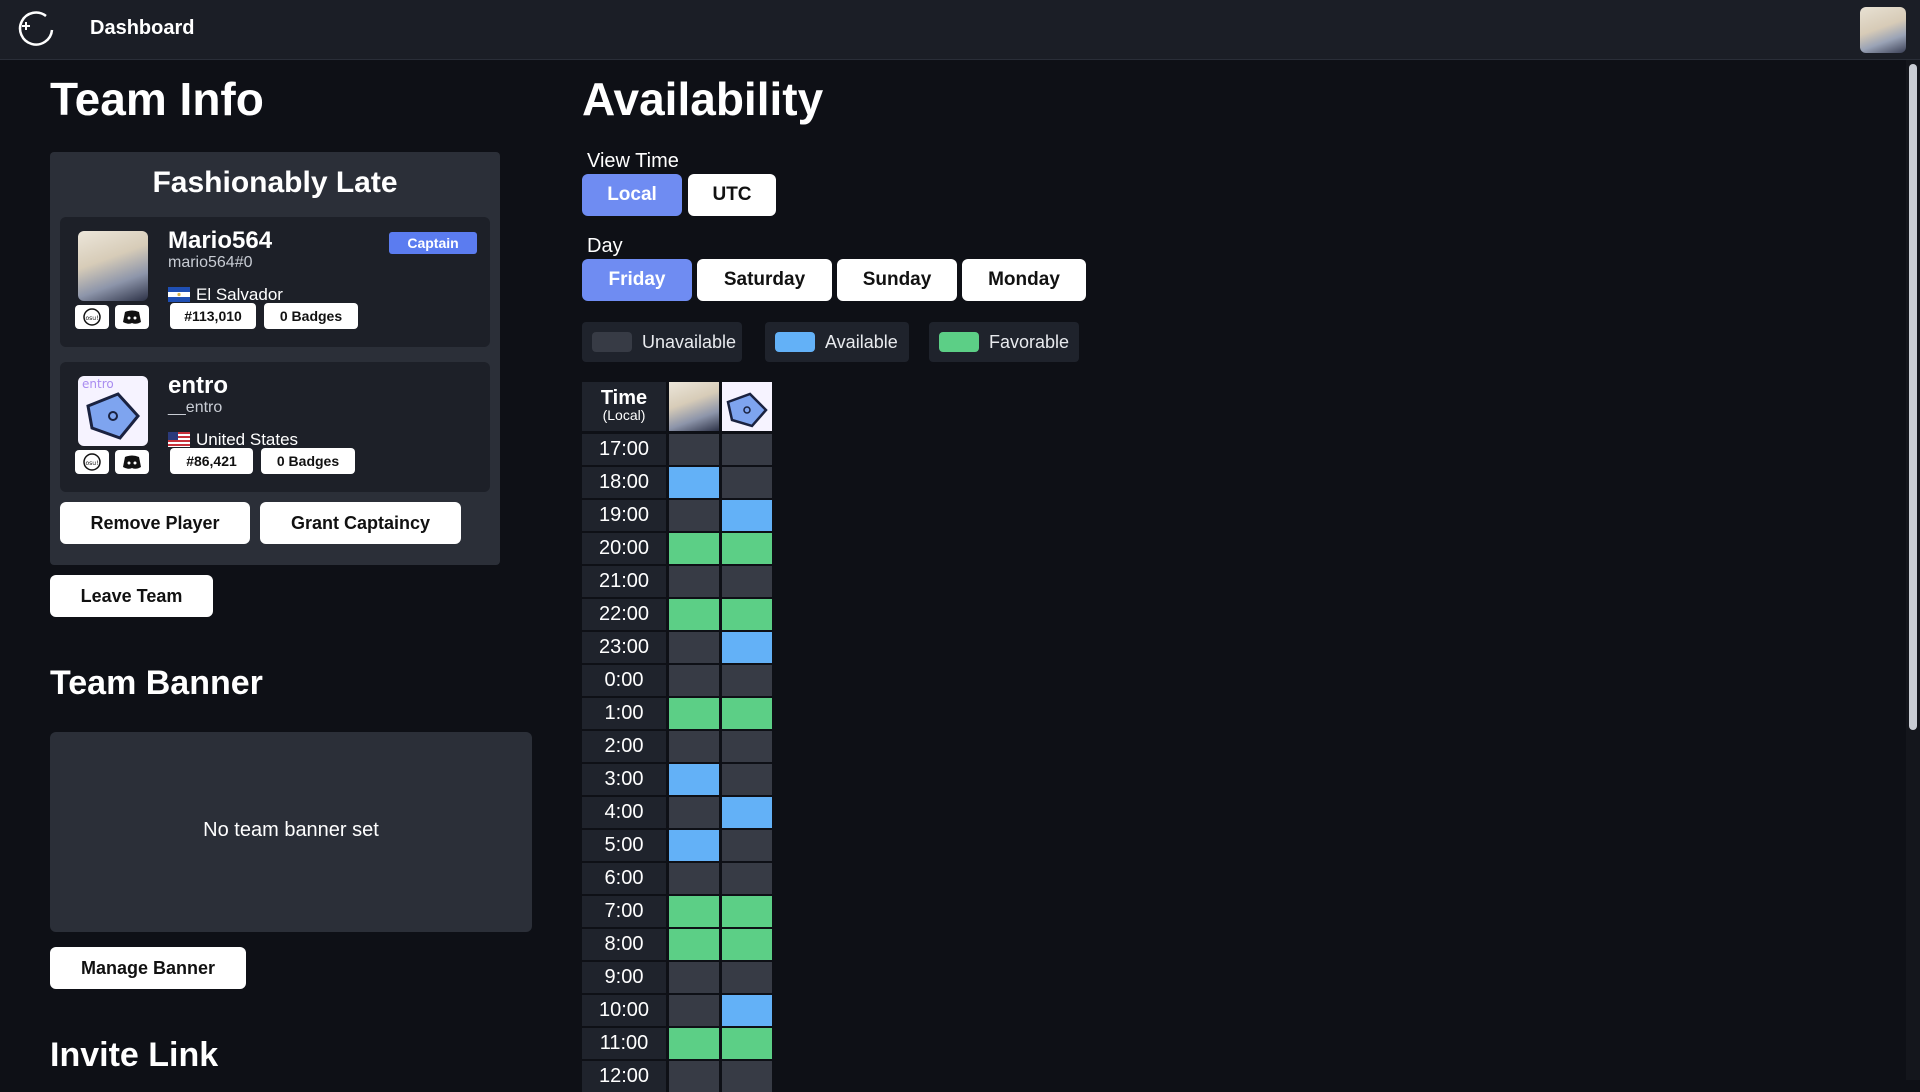  I want to click on legend-swatch-unavailable, so click(612, 342).